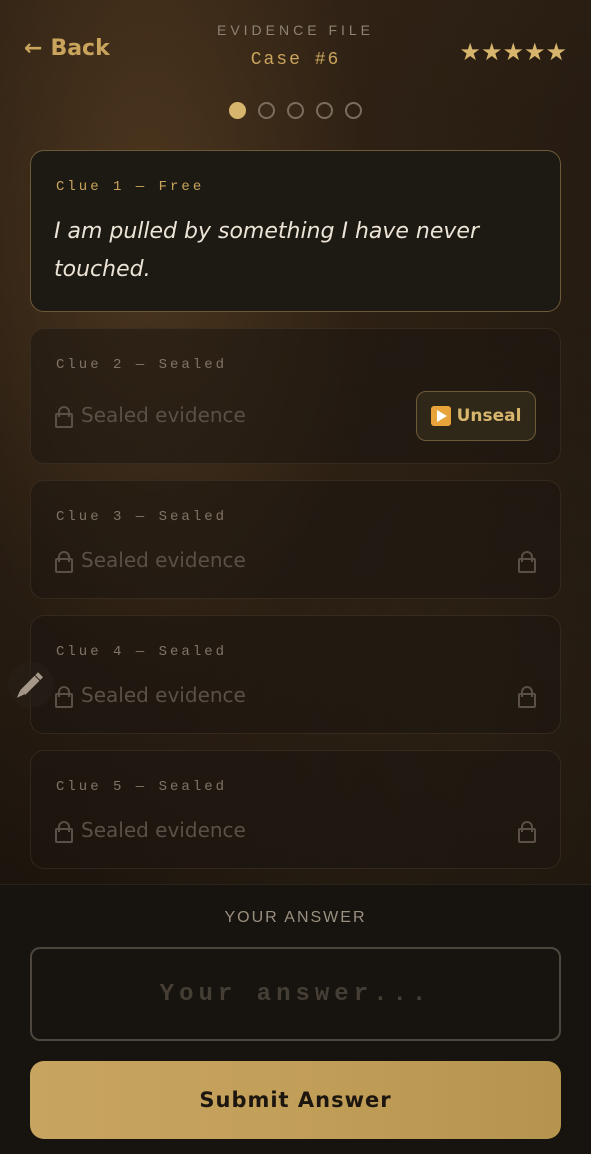 Image resolution: width=591 pixels, height=1154 pixels. I want to click on clue-label: Clue 5 — Sealed, so click(142, 787).